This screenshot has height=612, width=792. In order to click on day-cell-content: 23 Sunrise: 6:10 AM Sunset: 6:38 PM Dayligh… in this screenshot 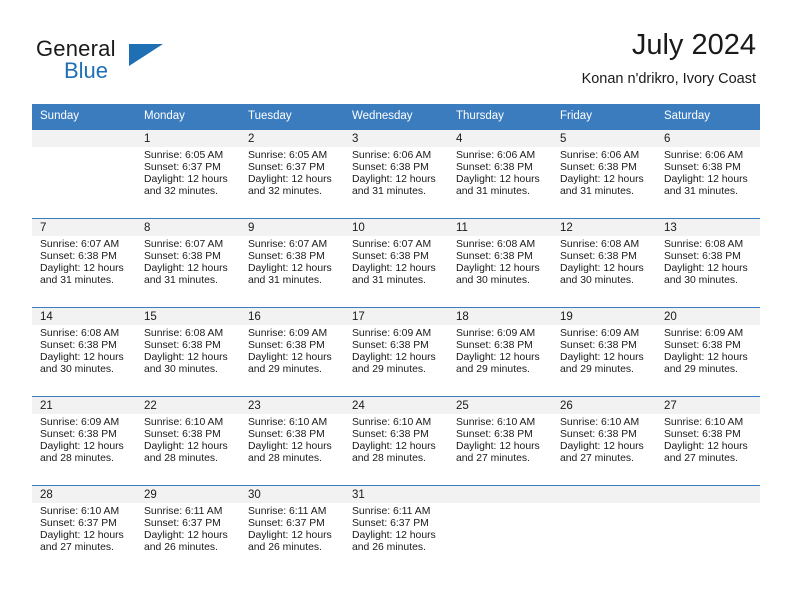, I will do `click(292, 441)`.